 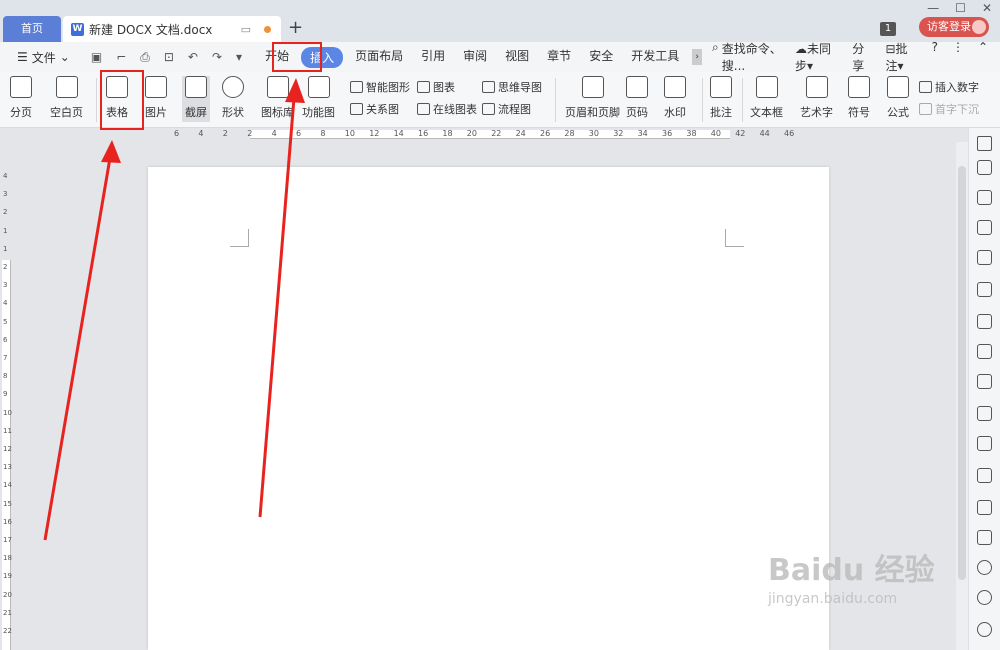 What do you see at coordinates (111, 151) in the screenshot?
I see `arrow-to-table-head` at bounding box center [111, 151].